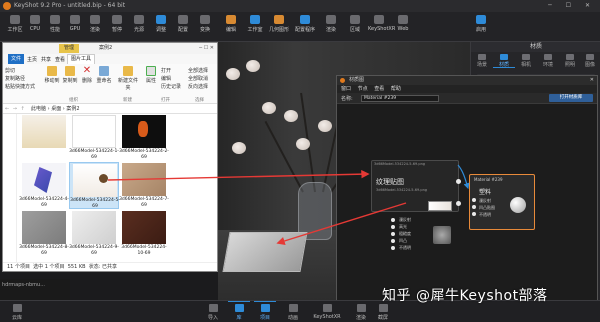  I want to click on file-tile-selected: 3d66Model-534224-5-69, so click(94, 185).